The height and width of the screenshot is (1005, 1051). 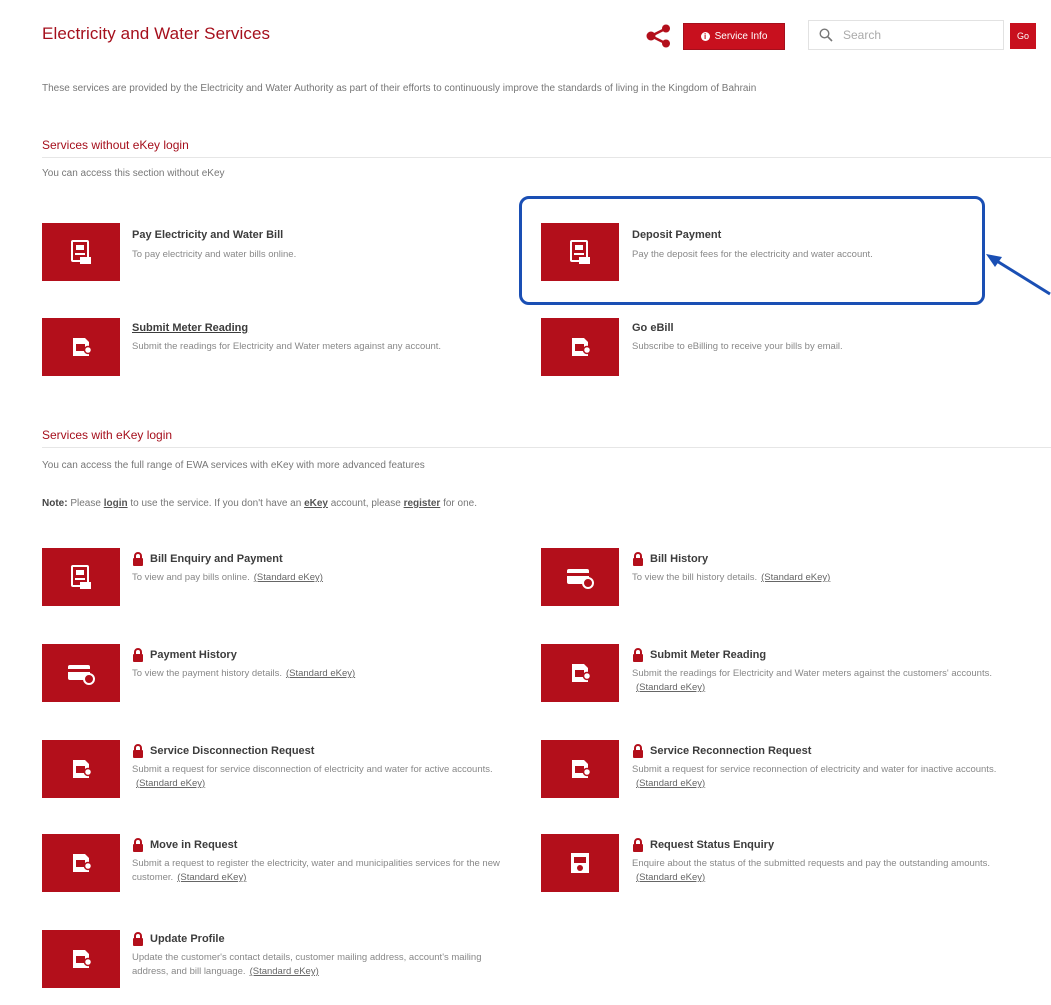 What do you see at coordinates (316, 503) in the screenshot?
I see `ekey-link: eKey` at bounding box center [316, 503].